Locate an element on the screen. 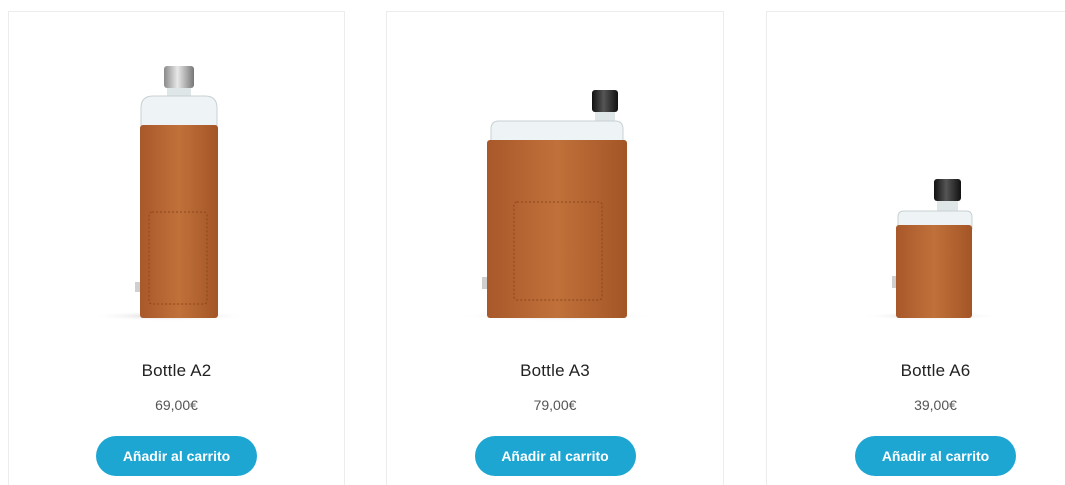  product-title: Bottle A6 is located at coordinates (916, 371).